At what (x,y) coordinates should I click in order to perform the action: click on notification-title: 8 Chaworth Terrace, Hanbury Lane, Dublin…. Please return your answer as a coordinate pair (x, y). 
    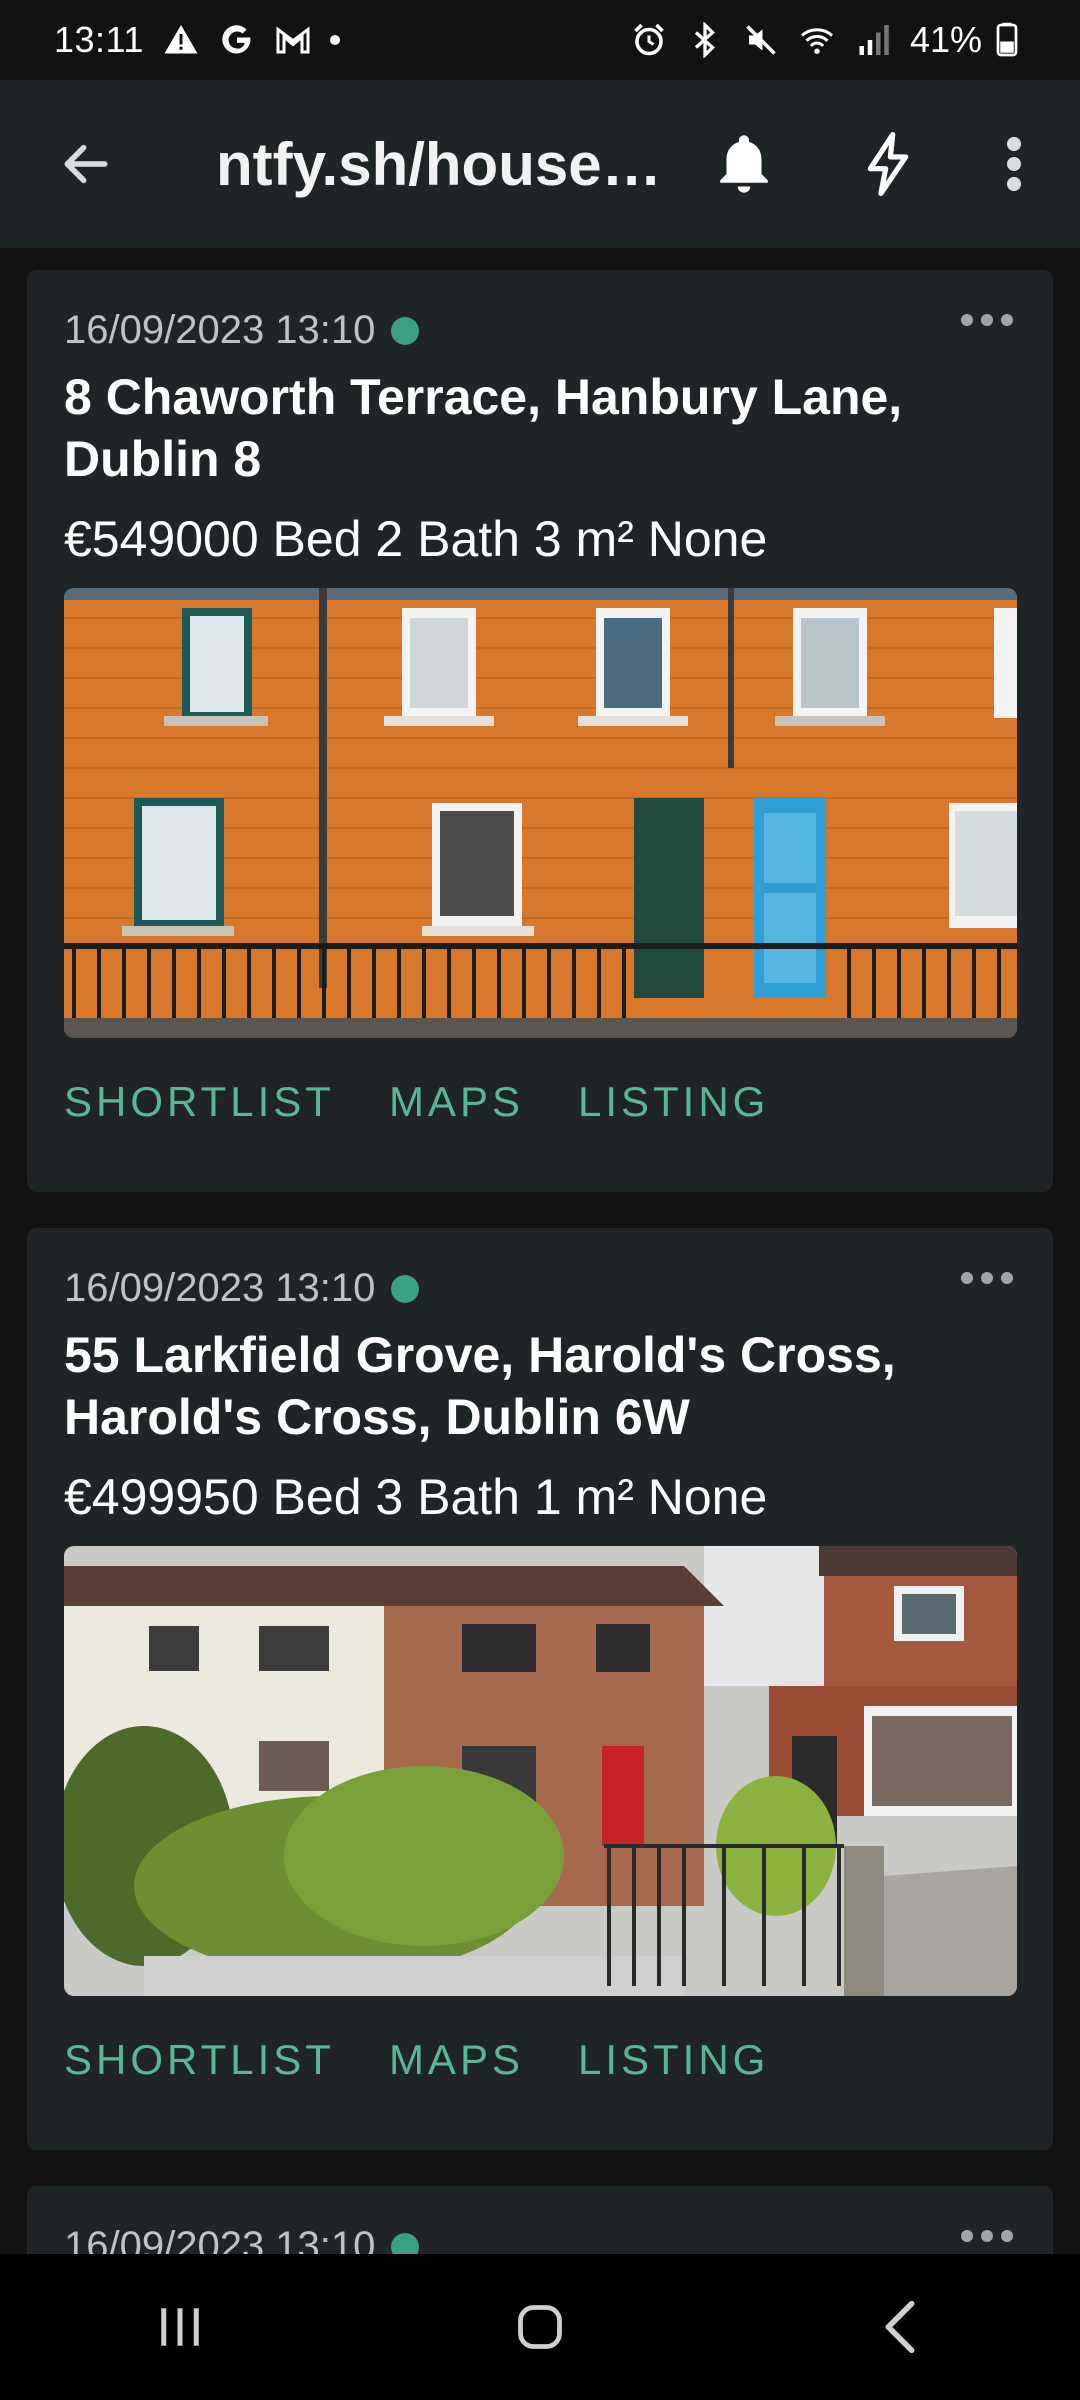
    Looking at the image, I should click on (483, 428).